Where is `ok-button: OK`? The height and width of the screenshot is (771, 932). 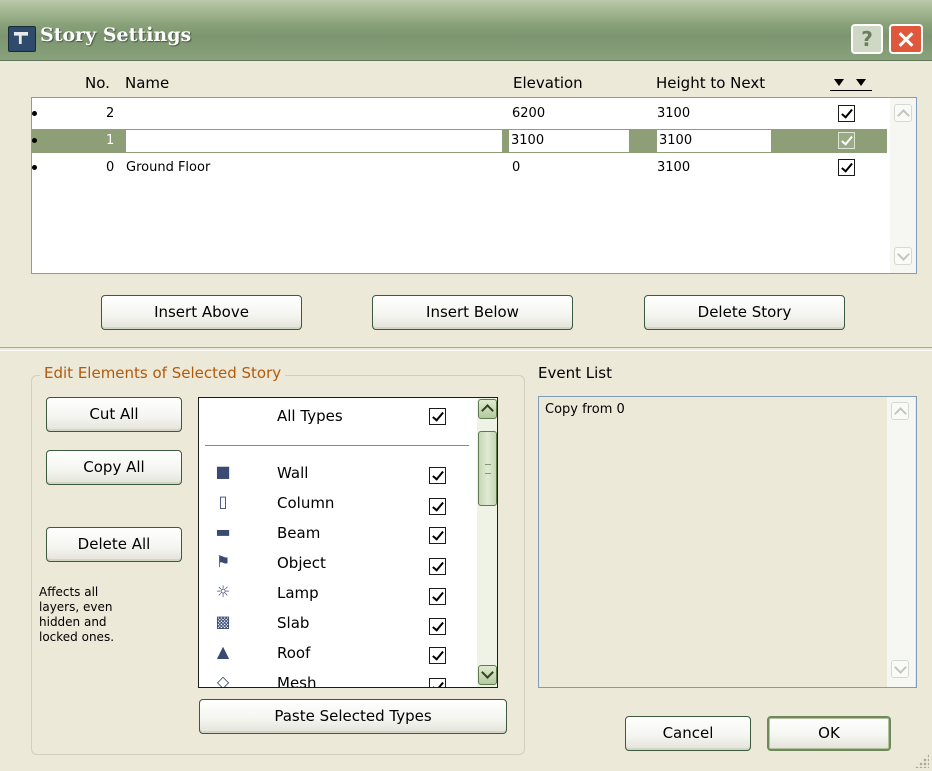 ok-button: OK is located at coordinates (829, 733).